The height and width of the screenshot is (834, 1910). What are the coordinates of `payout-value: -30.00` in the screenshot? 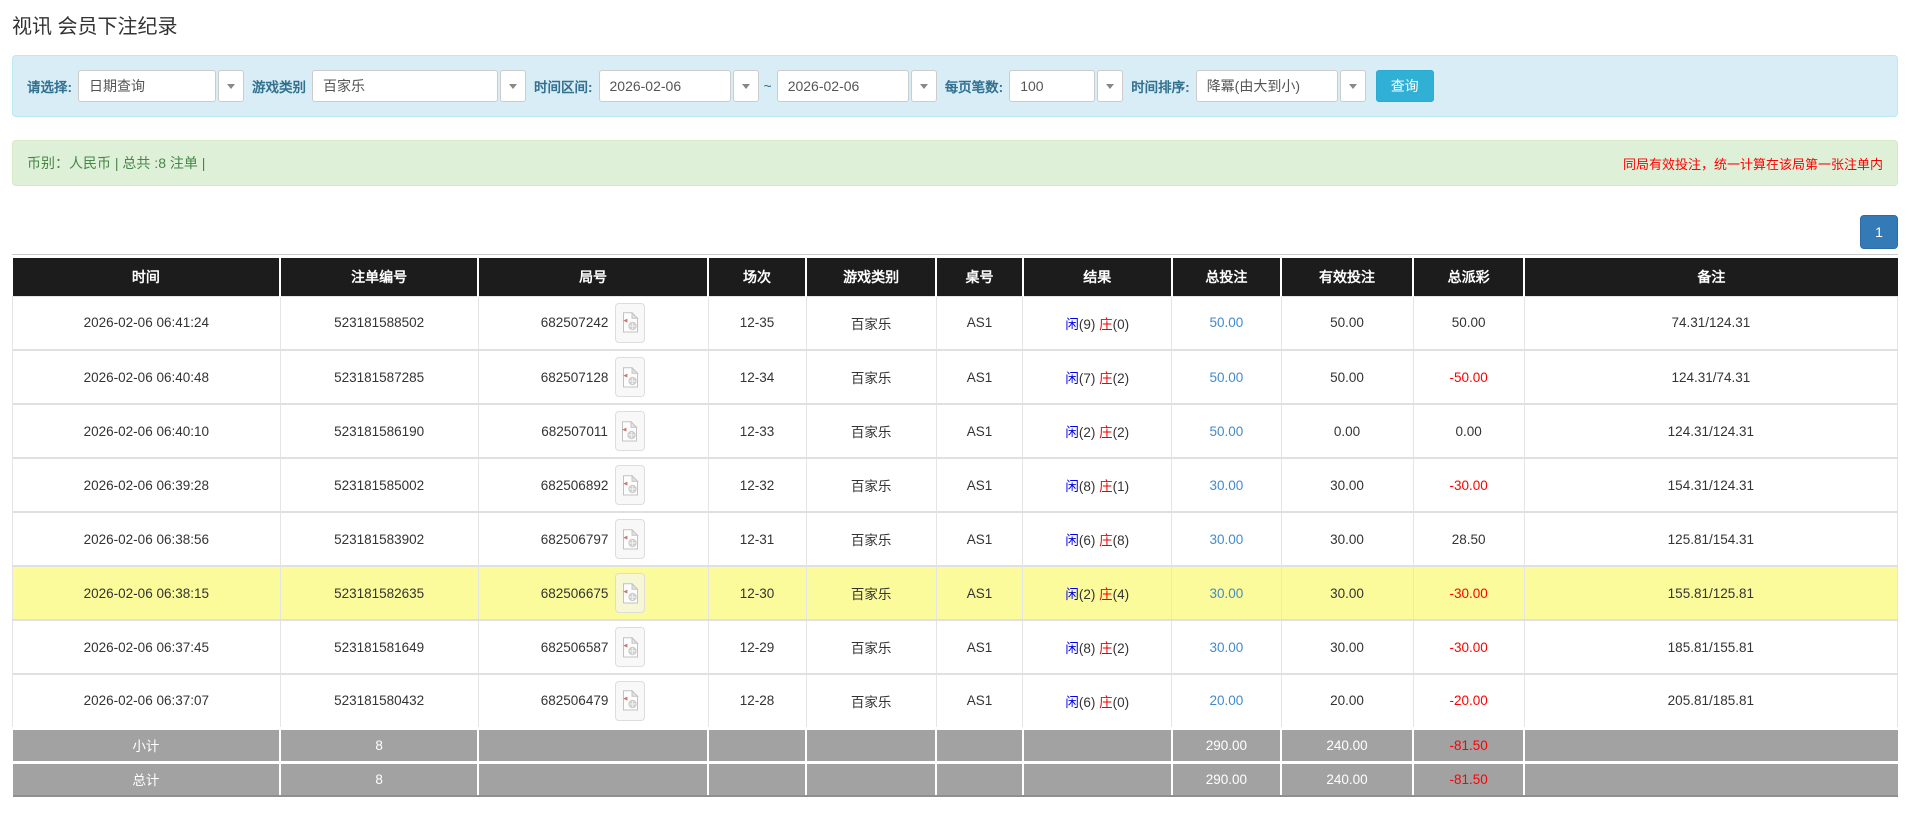 It's located at (1468, 593).